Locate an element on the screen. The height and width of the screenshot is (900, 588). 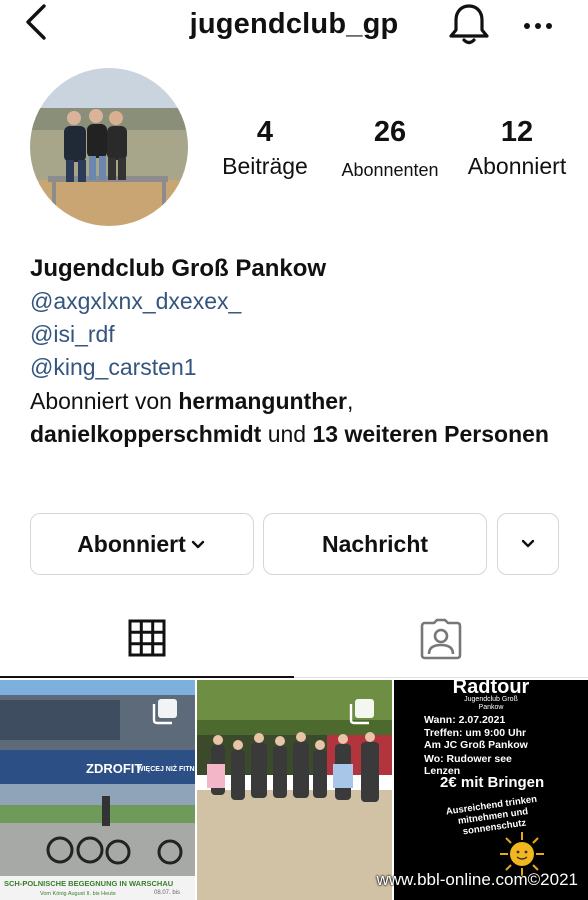
followed-by-prefix: Abonniert von is located at coordinates (104, 401).